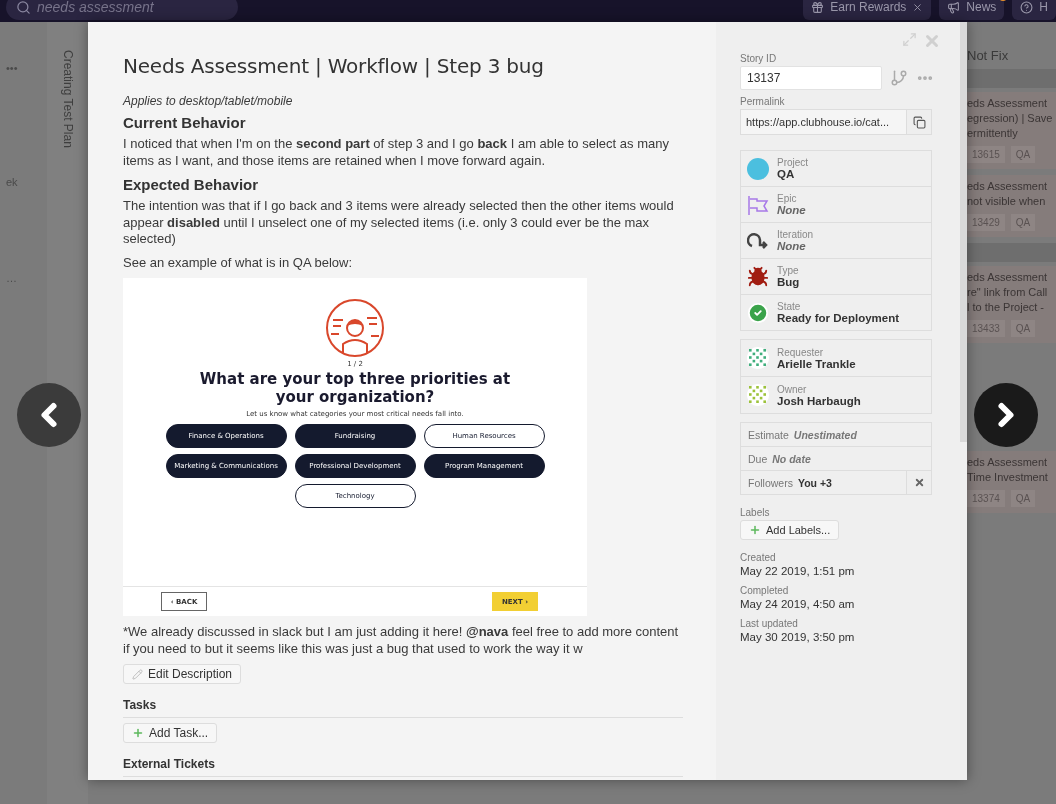 This screenshot has width=1056, height=804. Describe the element at coordinates (993, 133) in the screenshot. I see `card-title-line: ermittently` at that location.